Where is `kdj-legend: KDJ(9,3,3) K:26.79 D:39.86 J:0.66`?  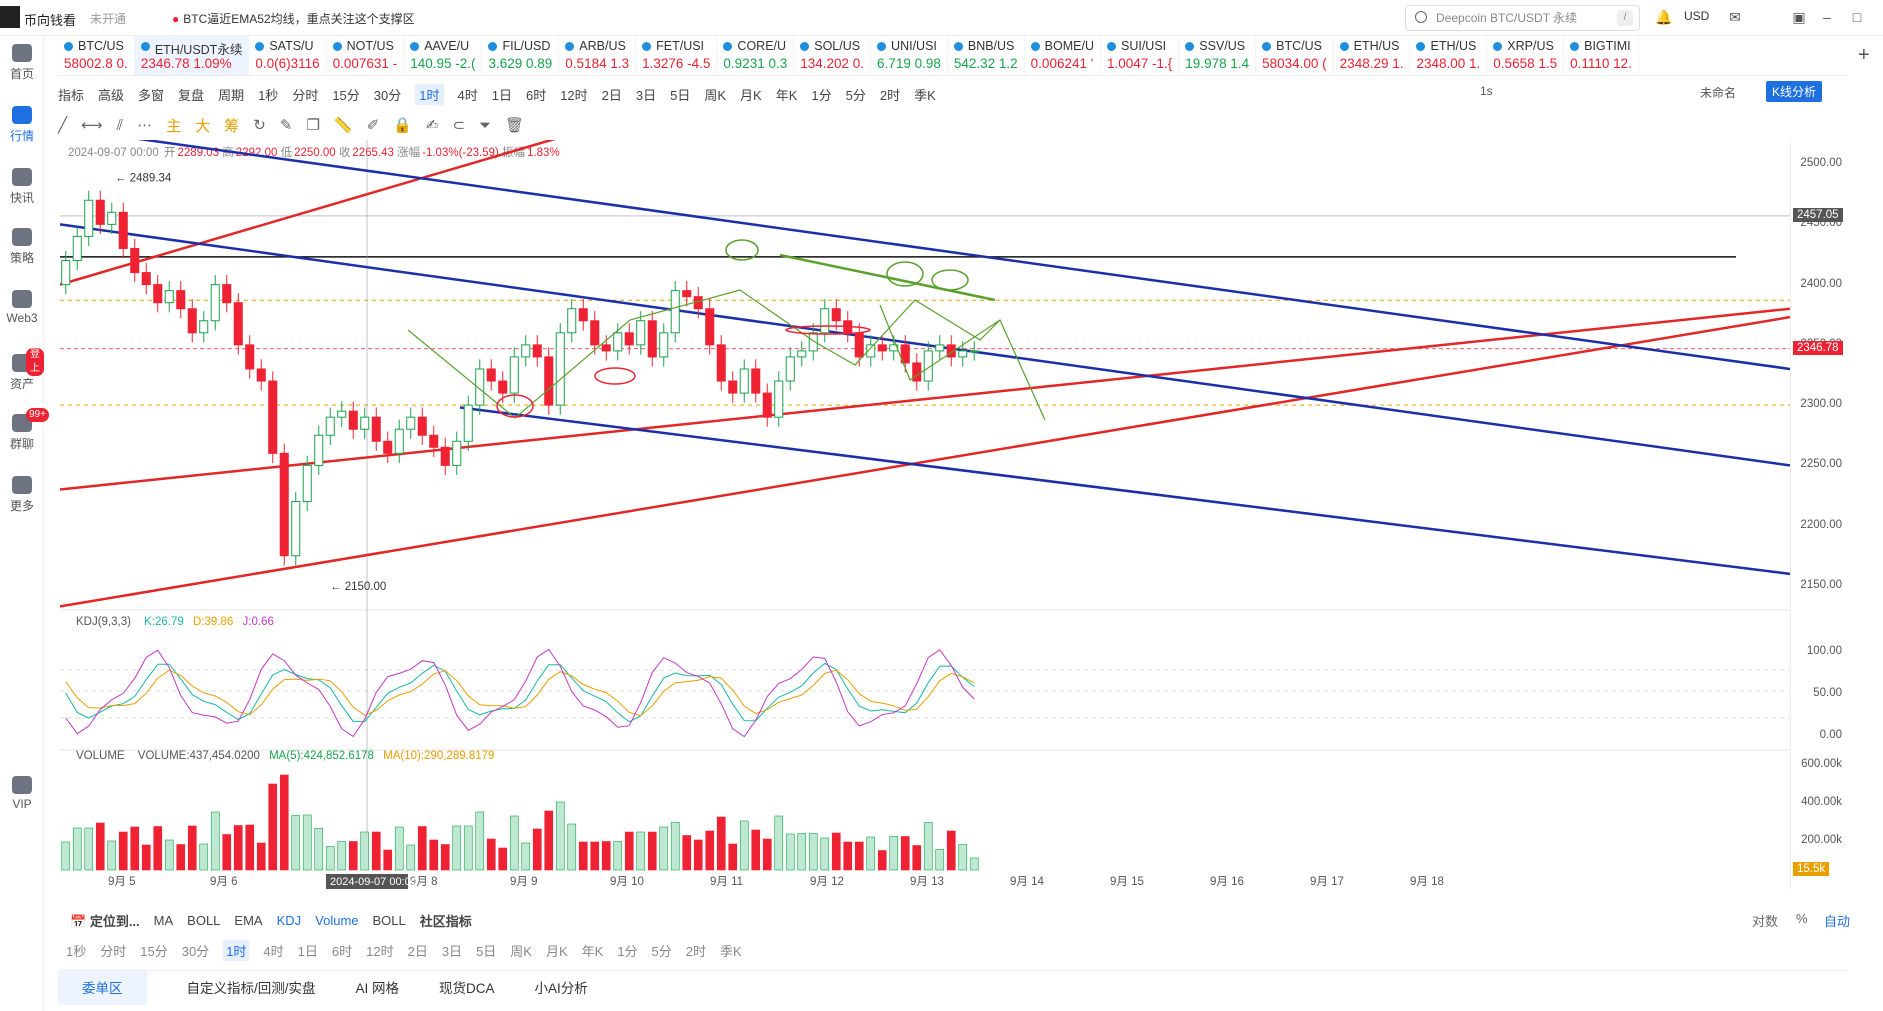 kdj-legend: KDJ(9,3,3) K:26.79 D:39.86 J:0.66 is located at coordinates (175, 622).